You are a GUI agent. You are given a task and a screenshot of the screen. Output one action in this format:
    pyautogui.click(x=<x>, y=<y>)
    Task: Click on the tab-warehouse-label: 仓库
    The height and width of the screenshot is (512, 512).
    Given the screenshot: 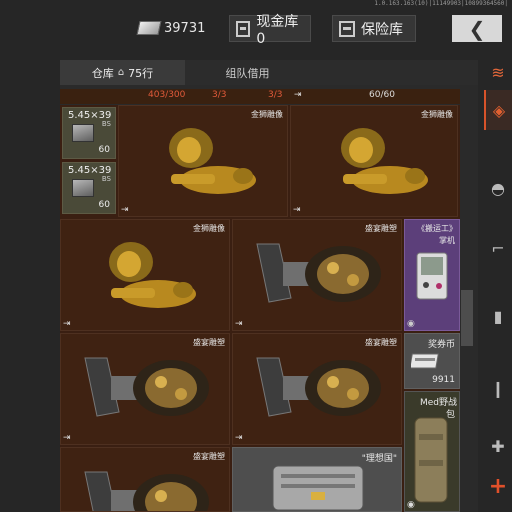 What is the action you would take?
    pyautogui.click(x=102, y=73)
    